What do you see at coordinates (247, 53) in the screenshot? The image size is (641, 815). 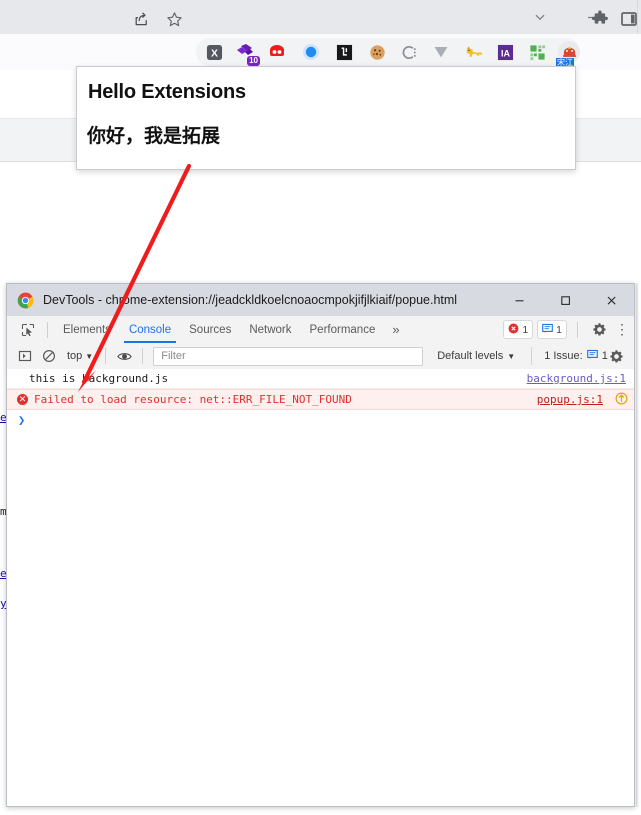 I see `purple-diamond-extension-icon: 10` at bounding box center [247, 53].